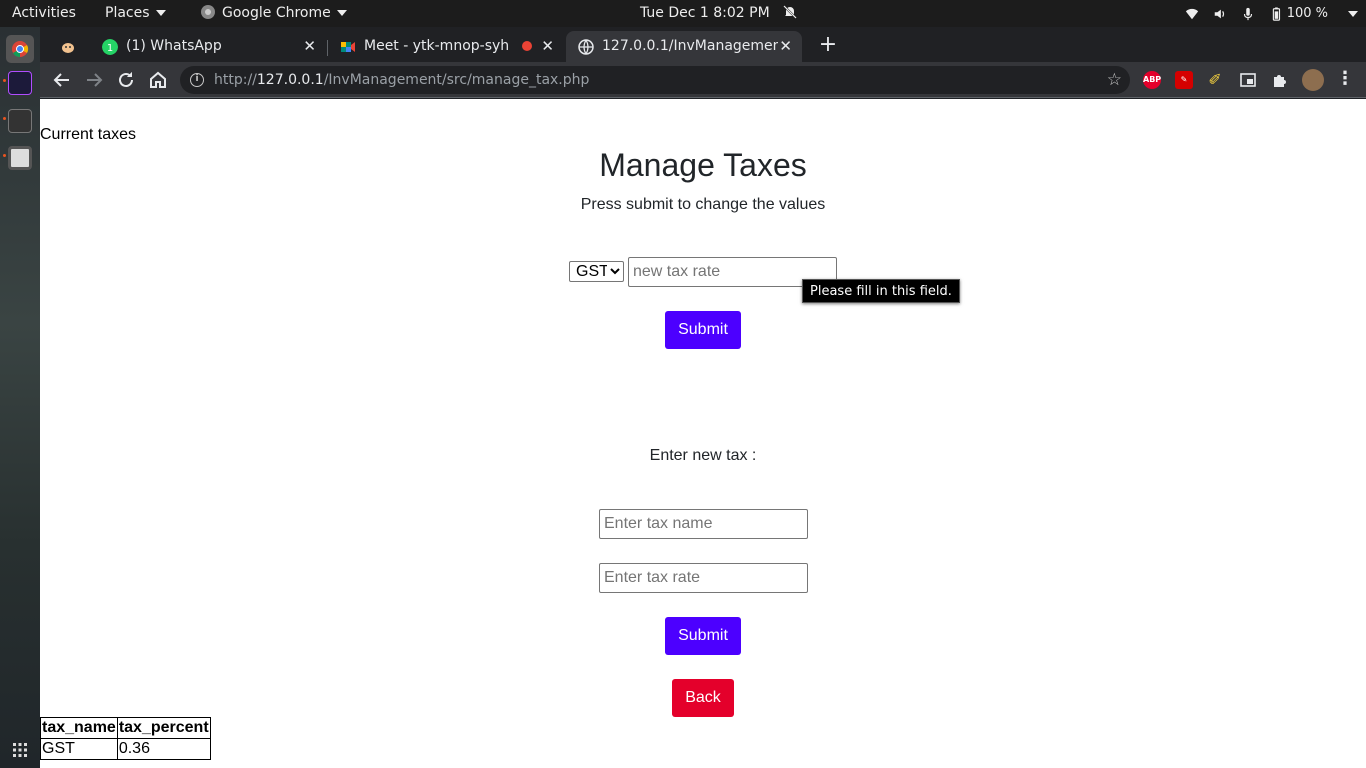  What do you see at coordinates (703, 165) in the screenshot?
I see `page-title: Manage Taxes` at bounding box center [703, 165].